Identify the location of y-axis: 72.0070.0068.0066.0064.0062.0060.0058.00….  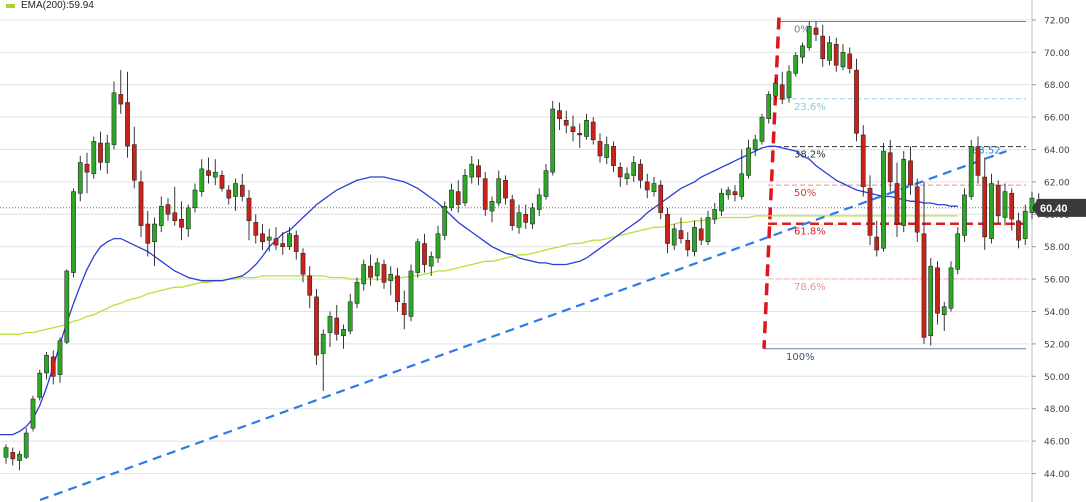
(1050, 251).